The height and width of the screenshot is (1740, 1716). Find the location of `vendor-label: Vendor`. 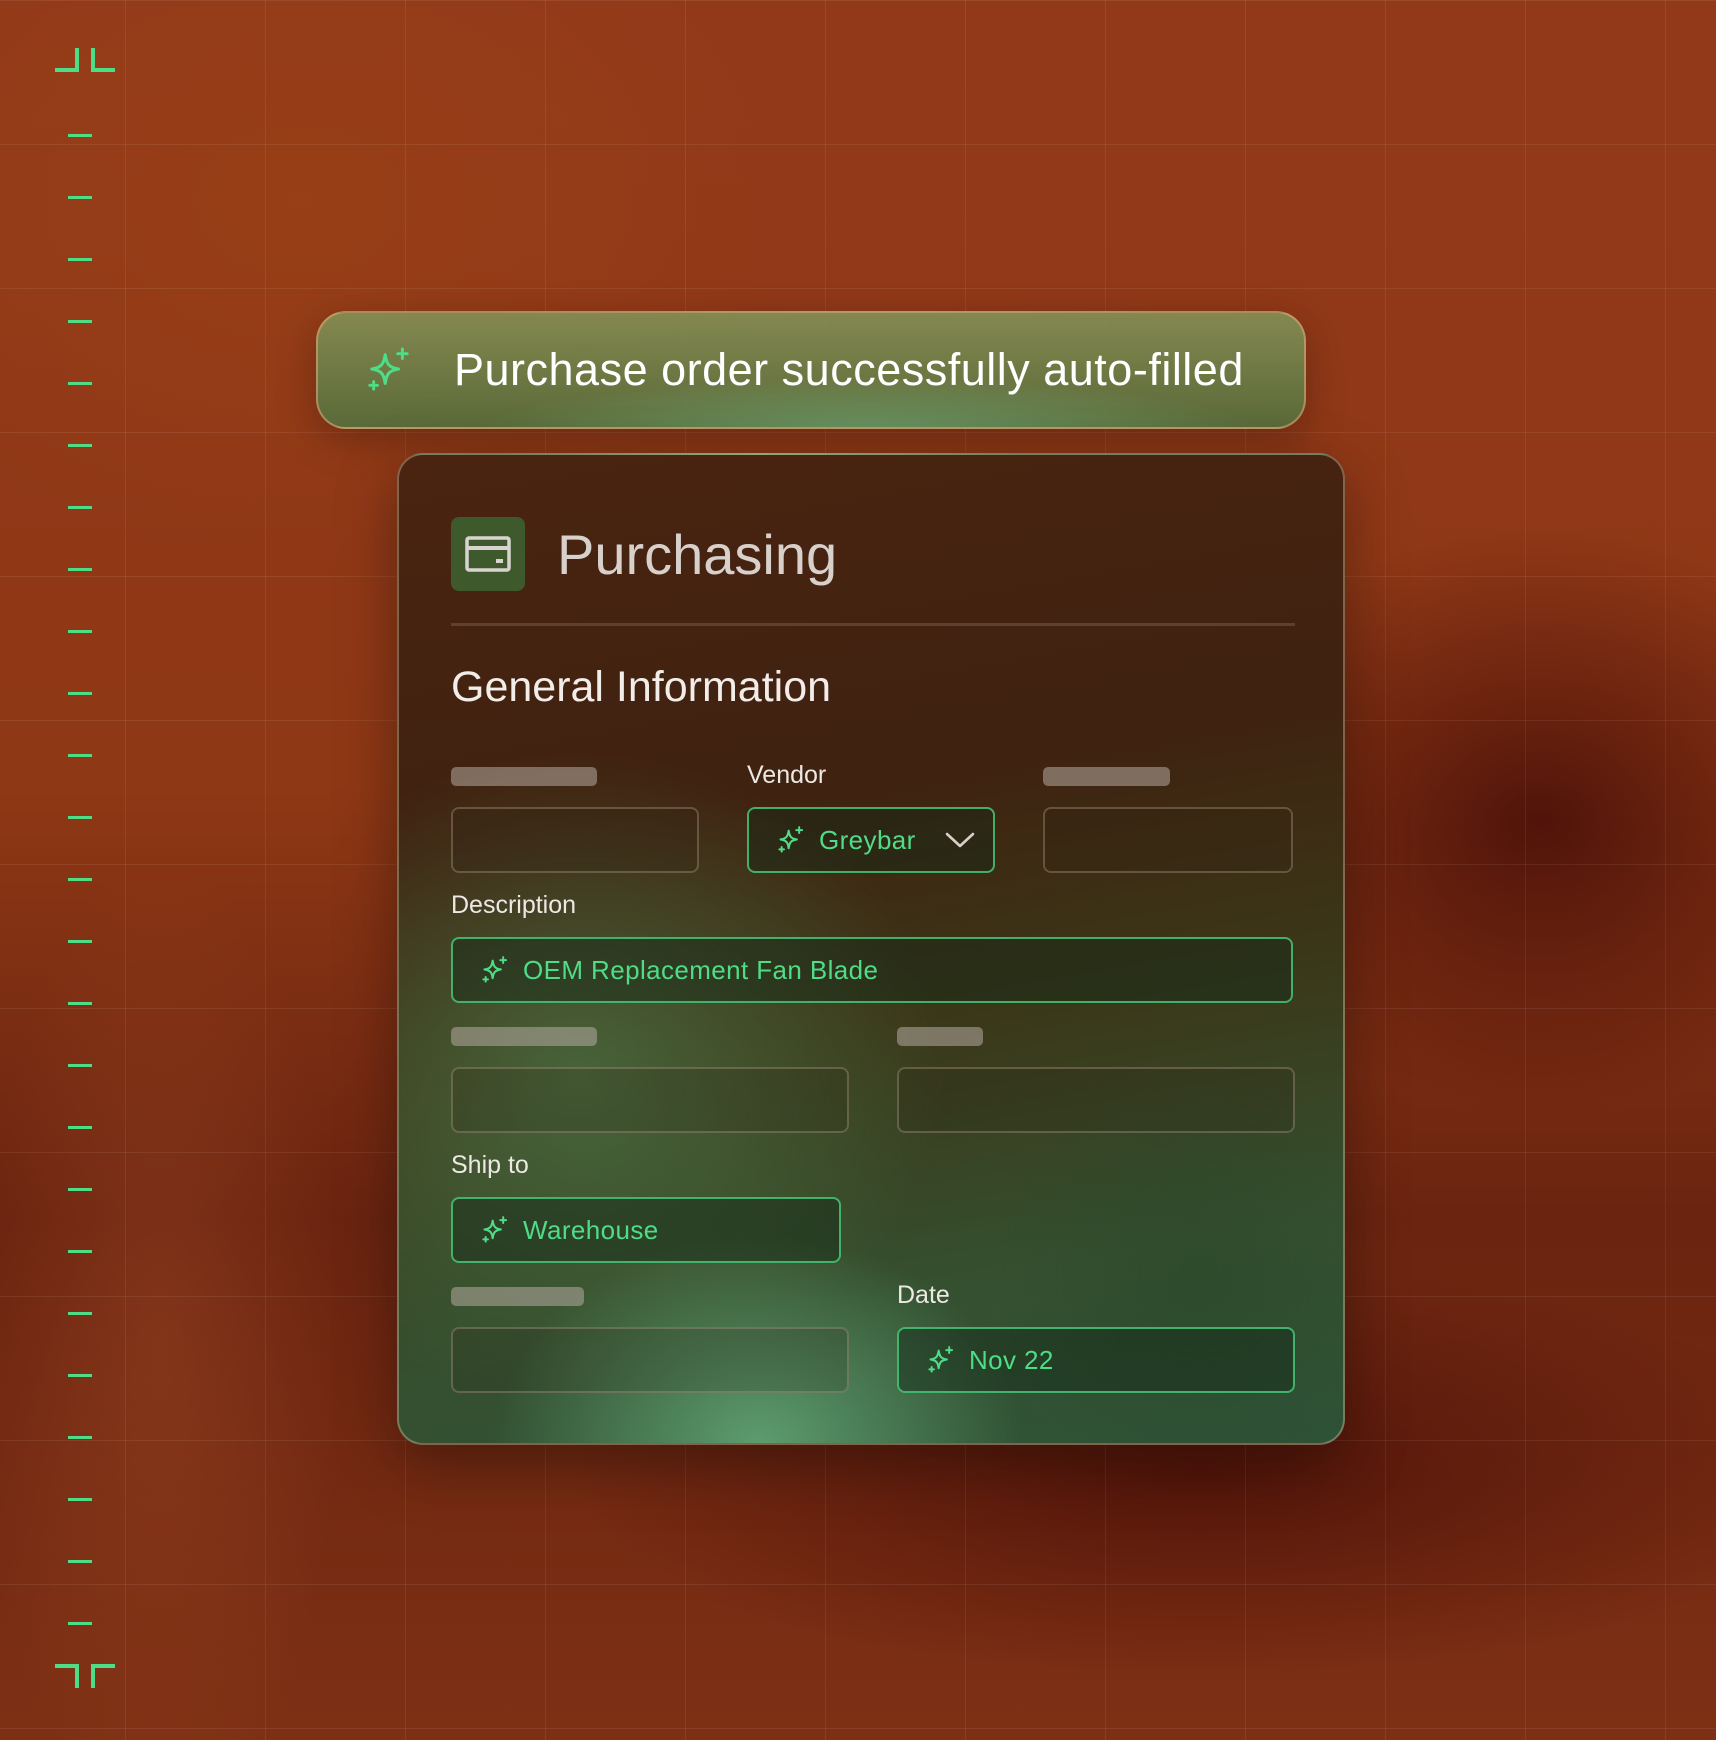

vendor-label: Vendor is located at coordinates (787, 775).